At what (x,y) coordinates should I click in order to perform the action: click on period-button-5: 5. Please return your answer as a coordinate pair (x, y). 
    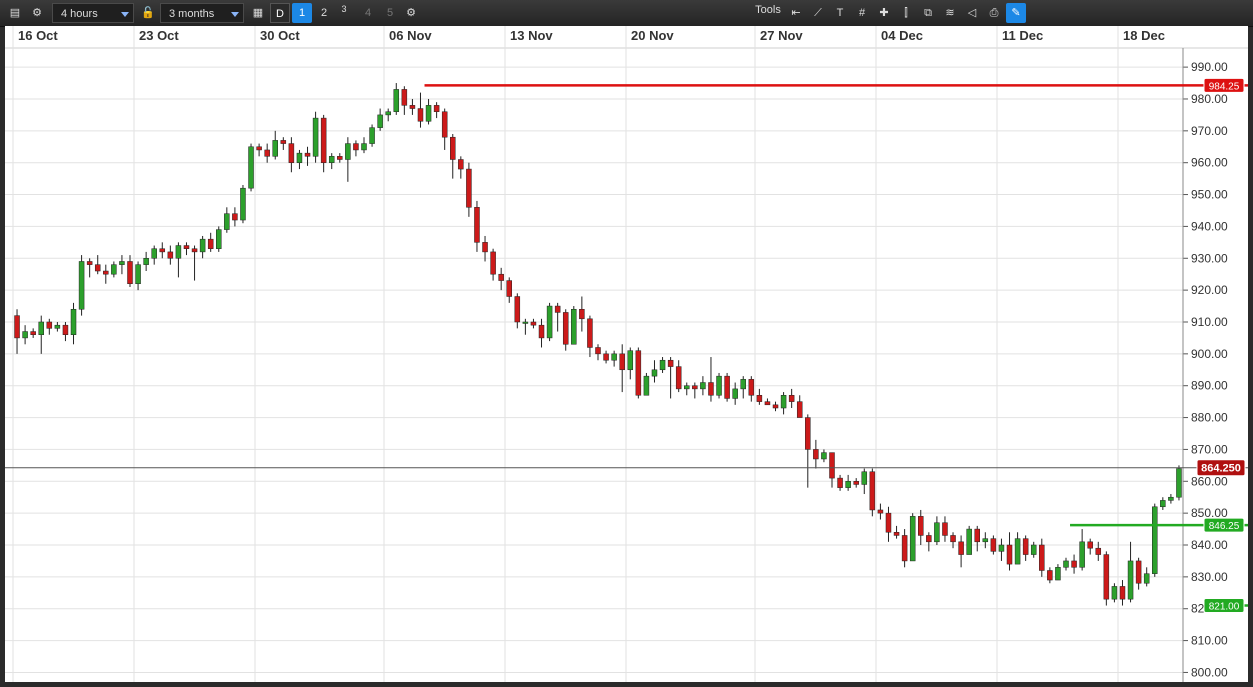
    Looking at the image, I should click on (390, 13).